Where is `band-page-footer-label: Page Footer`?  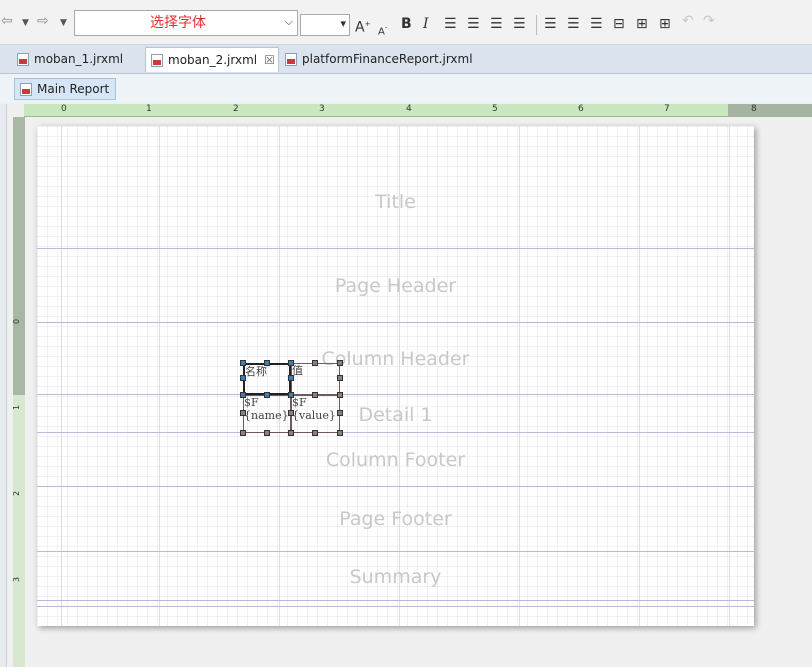
band-page-footer-label: Page Footer is located at coordinates (395, 519).